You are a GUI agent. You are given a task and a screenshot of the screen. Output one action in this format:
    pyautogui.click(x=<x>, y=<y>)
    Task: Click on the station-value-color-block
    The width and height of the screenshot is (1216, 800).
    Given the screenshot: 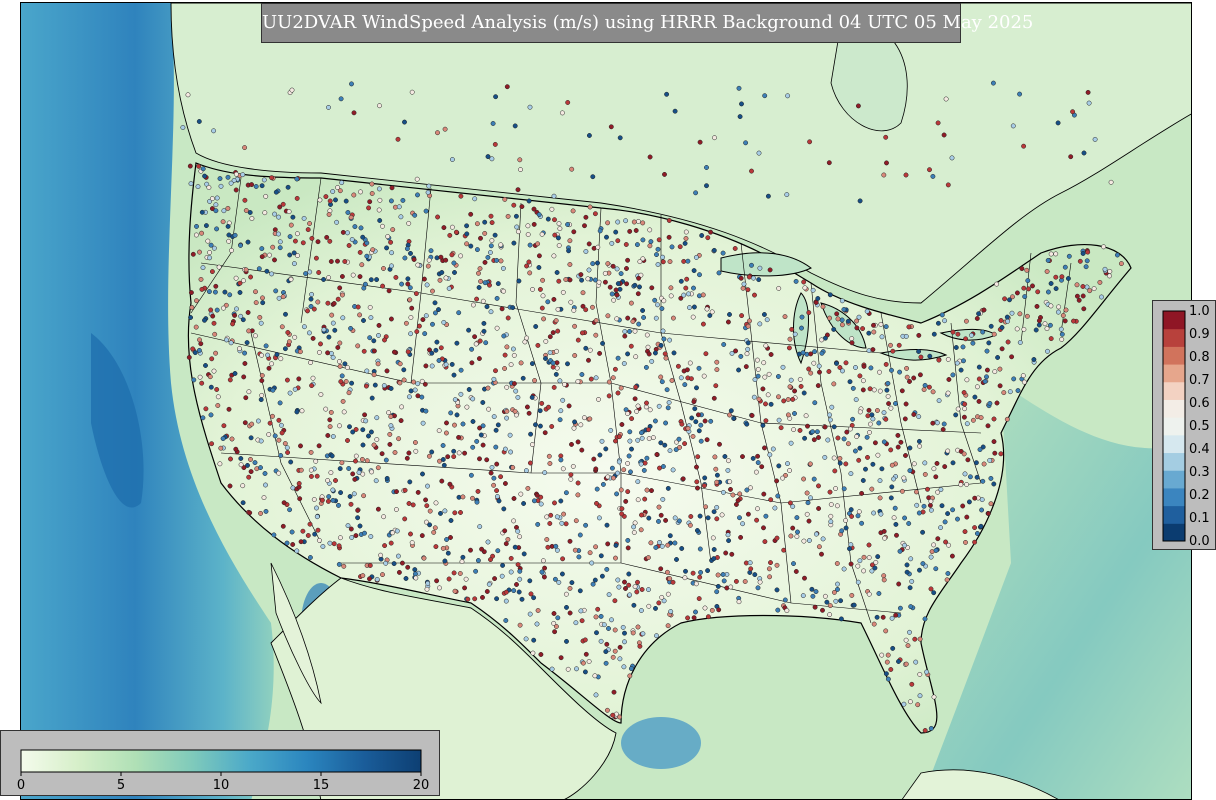 What is the action you would take?
    pyautogui.click(x=1174, y=373)
    